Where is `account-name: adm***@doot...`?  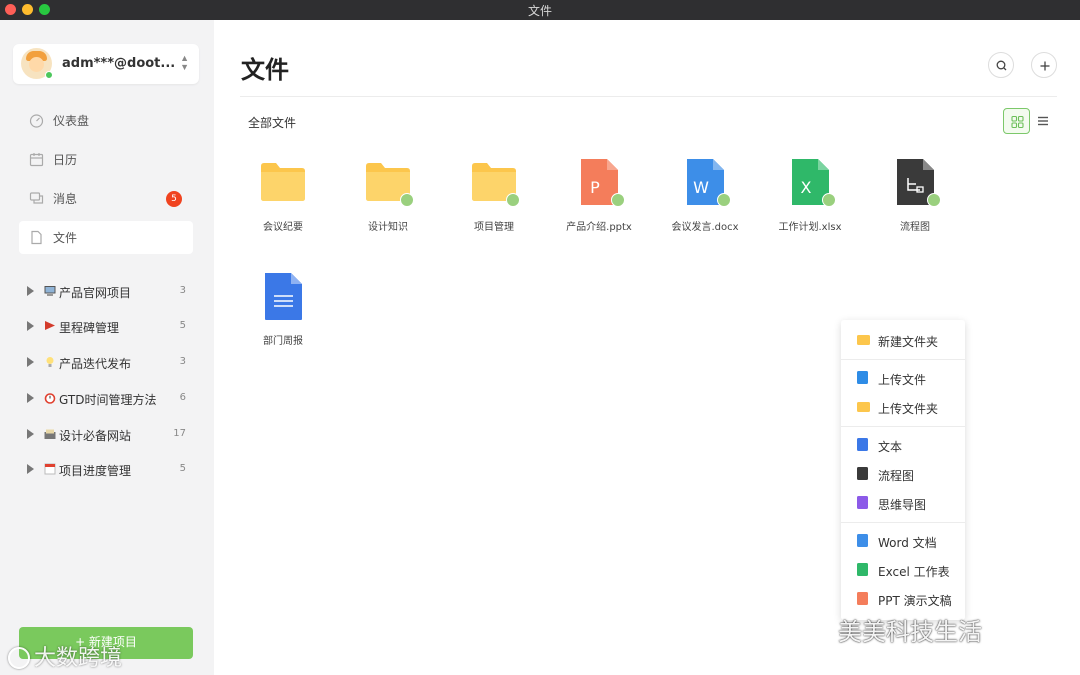 account-name: adm***@doot... is located at coordinates (119, 63).